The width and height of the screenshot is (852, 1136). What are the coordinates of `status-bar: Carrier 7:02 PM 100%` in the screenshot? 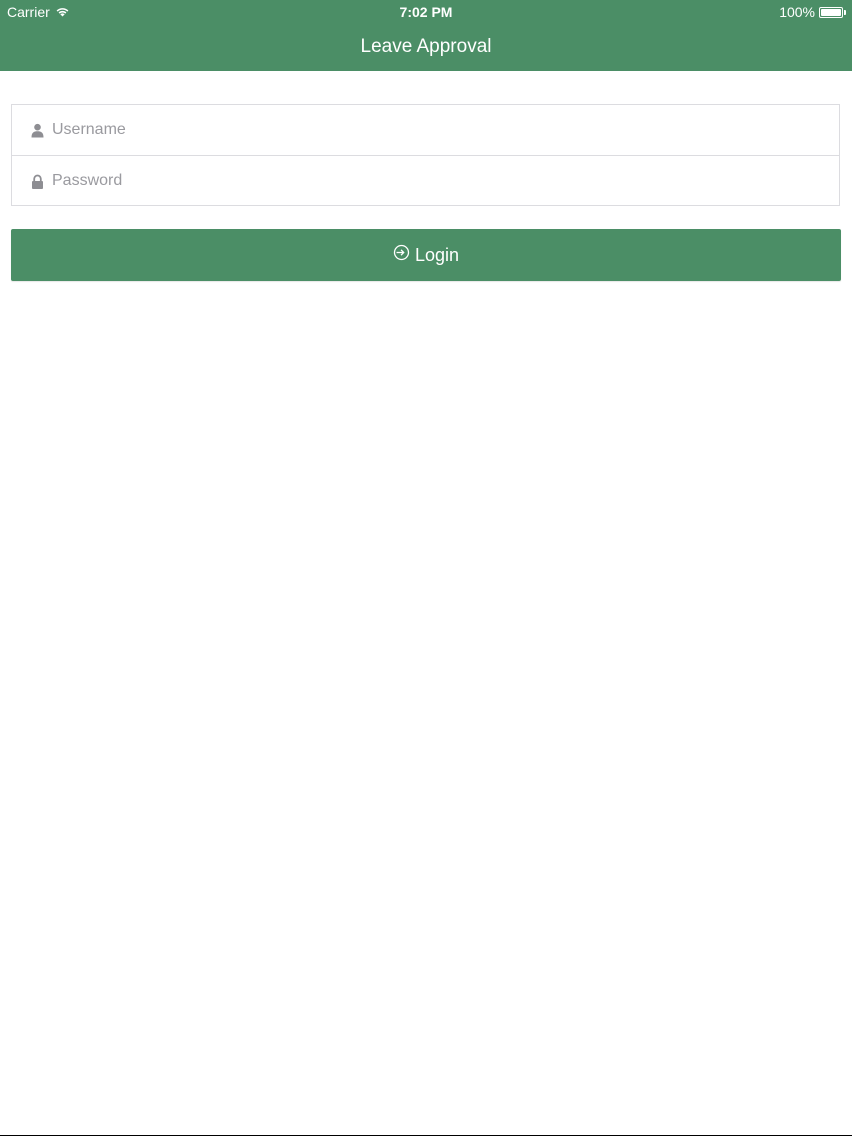 It's located at (426, 12).